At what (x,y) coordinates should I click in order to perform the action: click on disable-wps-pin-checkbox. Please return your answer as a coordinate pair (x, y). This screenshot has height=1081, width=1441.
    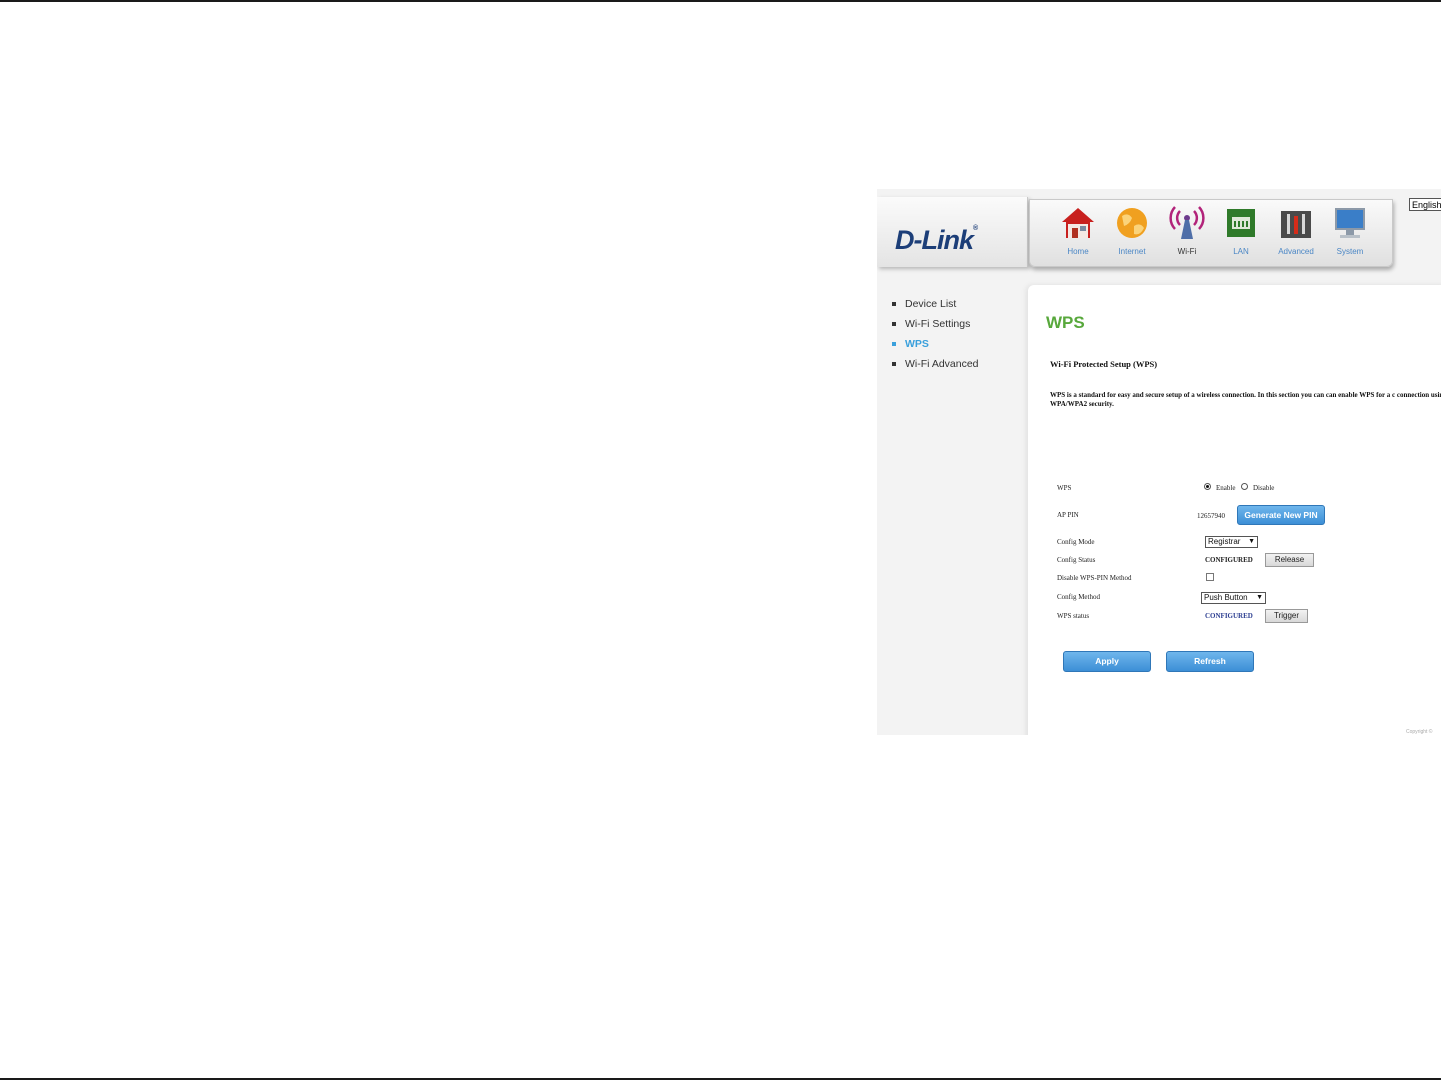
    Looking at the image, I should click on (1210, 577).